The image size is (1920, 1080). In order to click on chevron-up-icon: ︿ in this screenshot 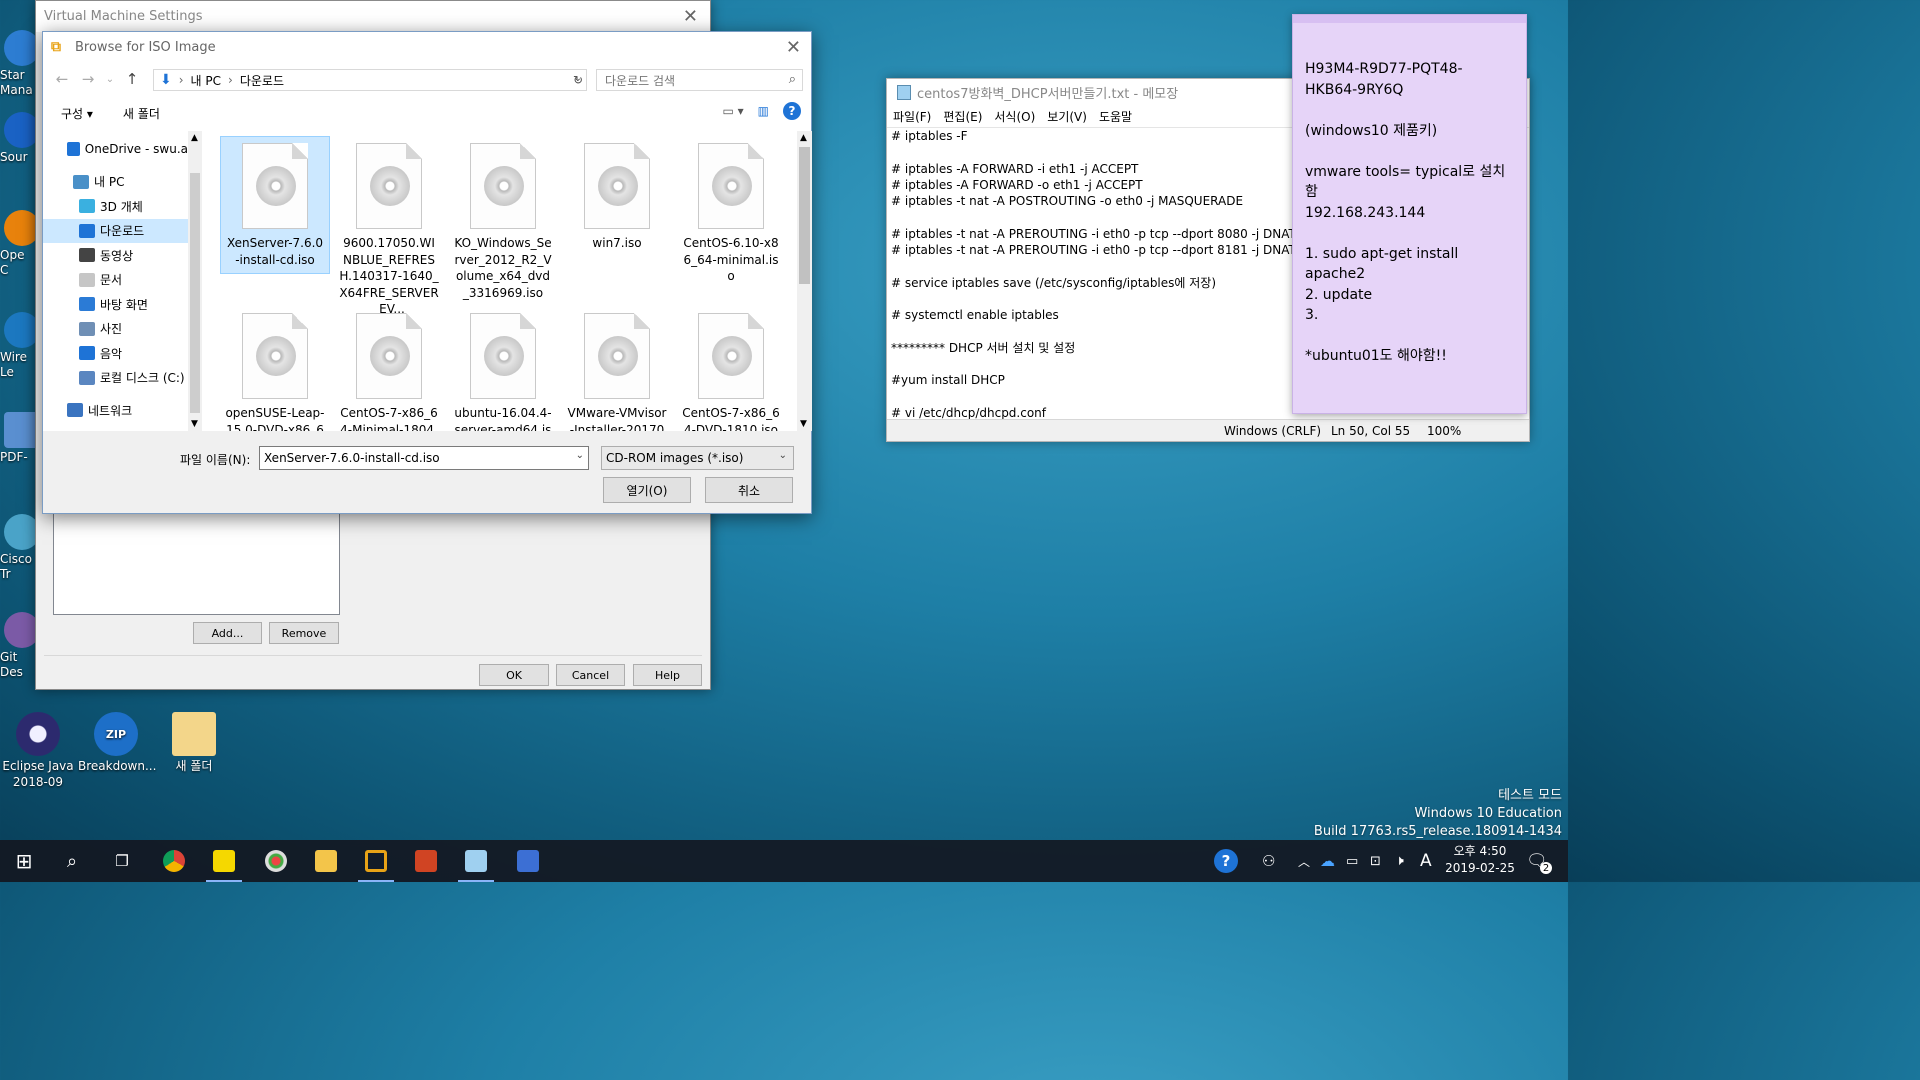, I will do `click(1304, 861)`.